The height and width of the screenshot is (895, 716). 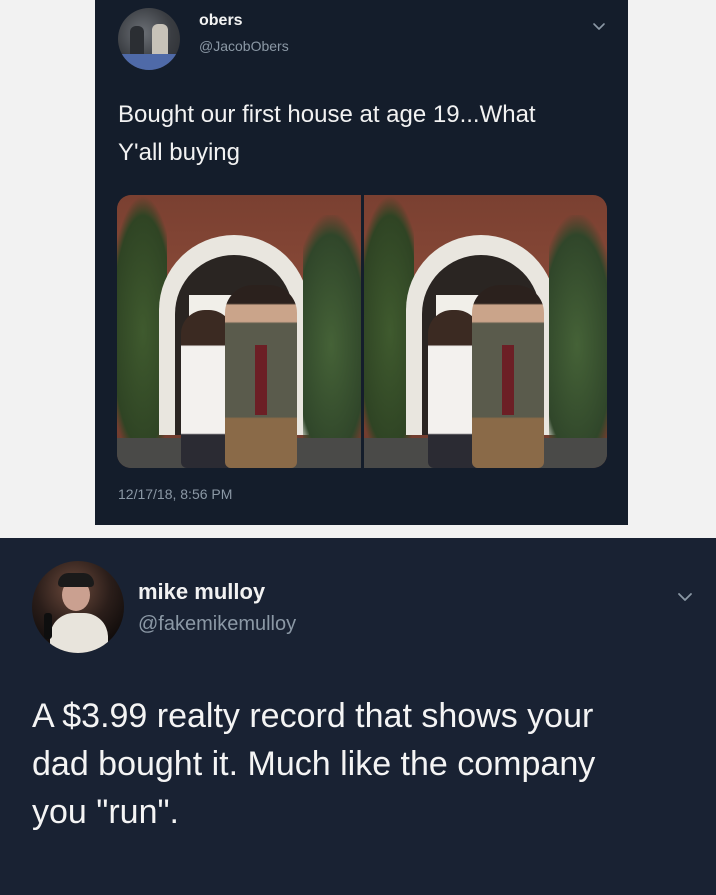 I want to click on tweet-text-line: you "run"., so click(x=105, y=812).